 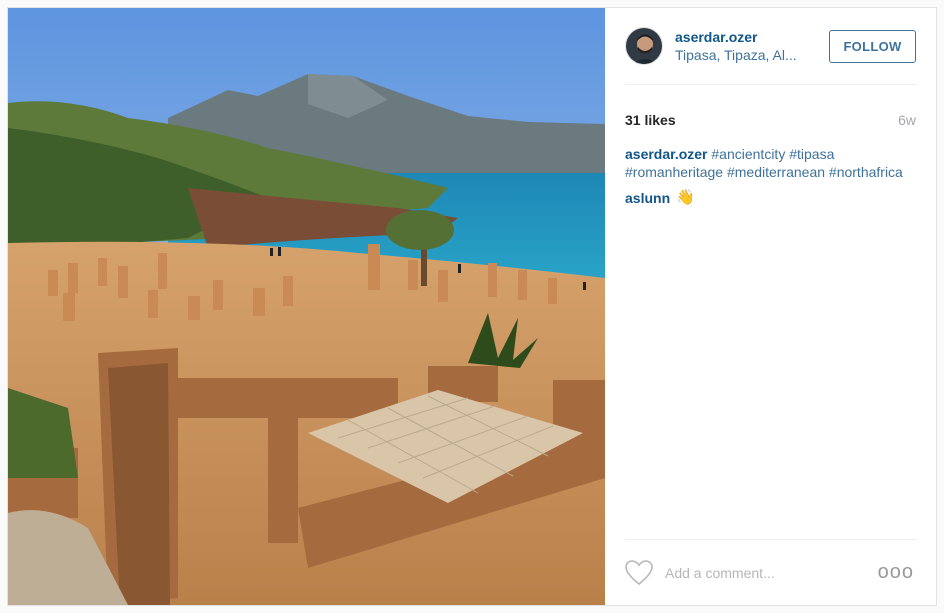 I want to click on author-username-link: aserdar.ozer, so click(x=752, y=37).